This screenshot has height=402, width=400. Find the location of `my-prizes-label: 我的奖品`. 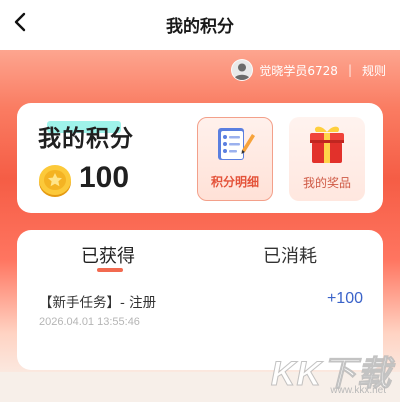

my-prizes-label: 我的奖品 is located at coordinates (326, 183).